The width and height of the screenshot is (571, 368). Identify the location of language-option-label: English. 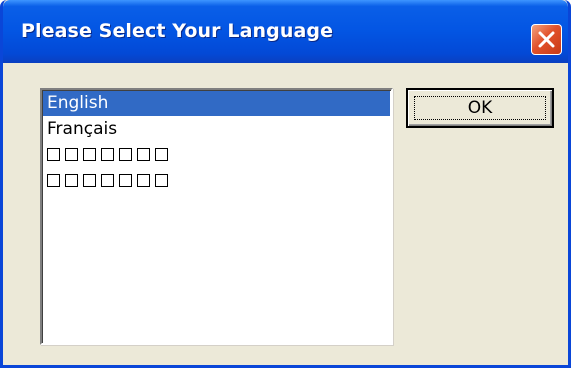
(78, 103).